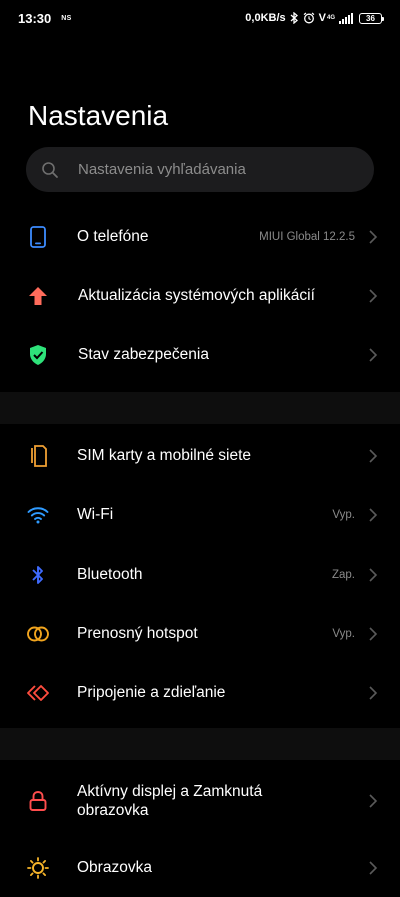 The width and height of the screenshot is (400, 897). I want to click on sim-card-icon, so click(38, 456).